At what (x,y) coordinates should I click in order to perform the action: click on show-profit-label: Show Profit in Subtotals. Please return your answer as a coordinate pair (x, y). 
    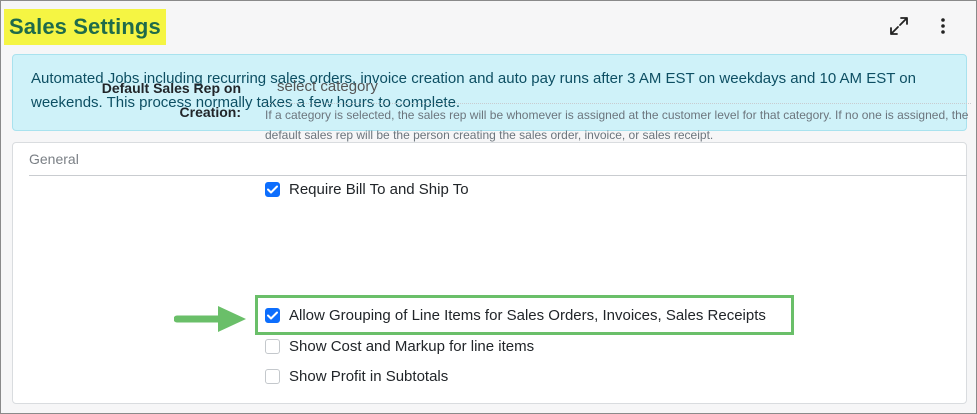
    Looking at the image, I should click on (369, 376).